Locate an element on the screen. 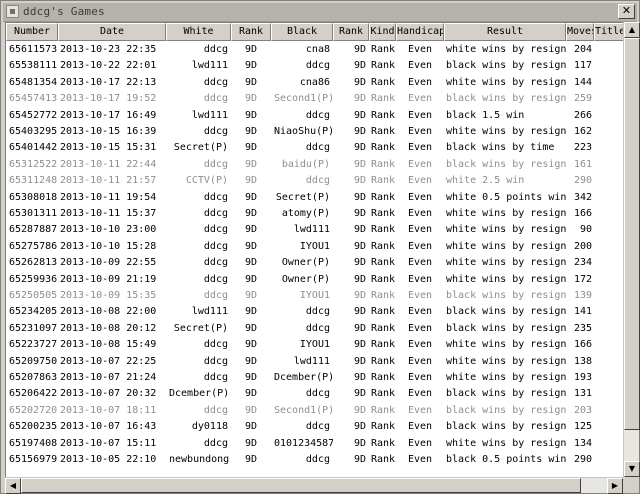 This screenshot has height=494, width=640. scroll-up-button: ▲ is located at coordinates (632, 30).